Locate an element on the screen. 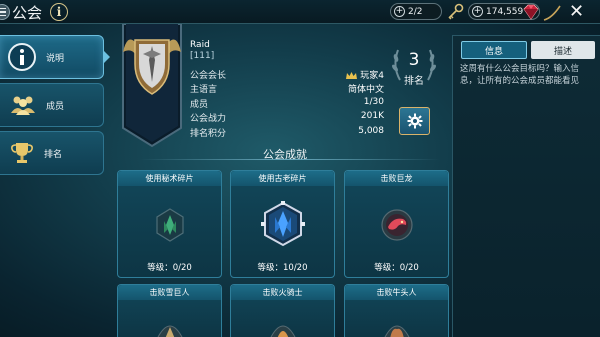  guild-message-text: 这周有什么公会目标吗？输入信息，让所有的公会成员都能看见 is located at coordinates (527, 75).